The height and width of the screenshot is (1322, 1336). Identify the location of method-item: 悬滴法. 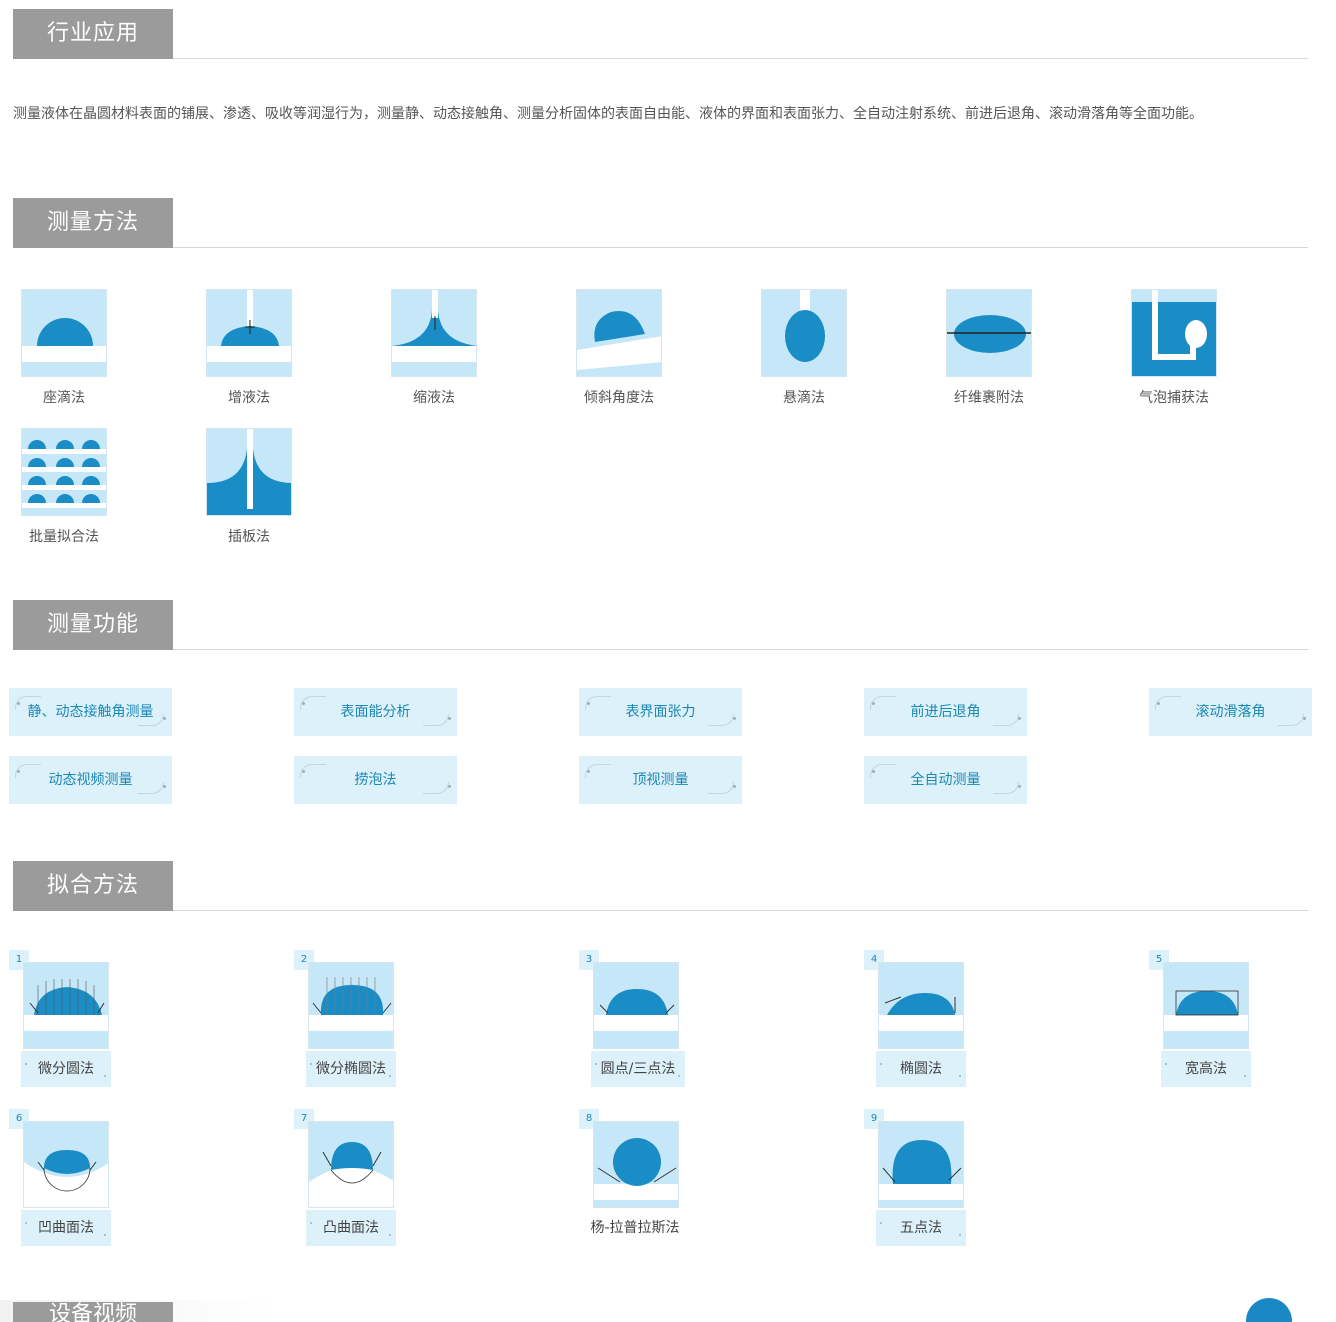
(804, 348).